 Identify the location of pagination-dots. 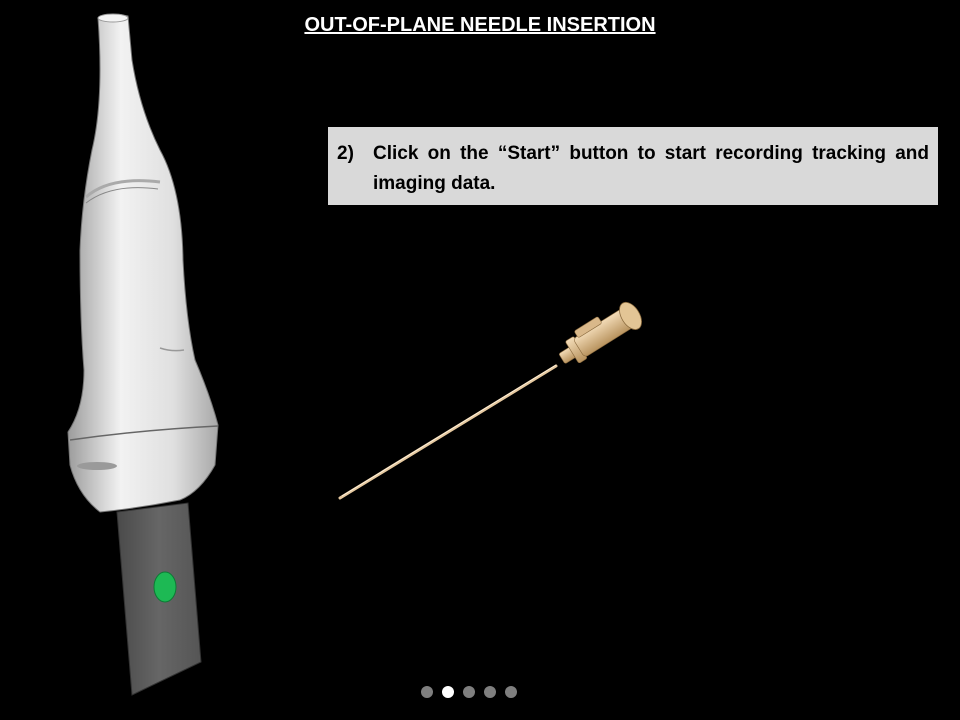
(469, 692).